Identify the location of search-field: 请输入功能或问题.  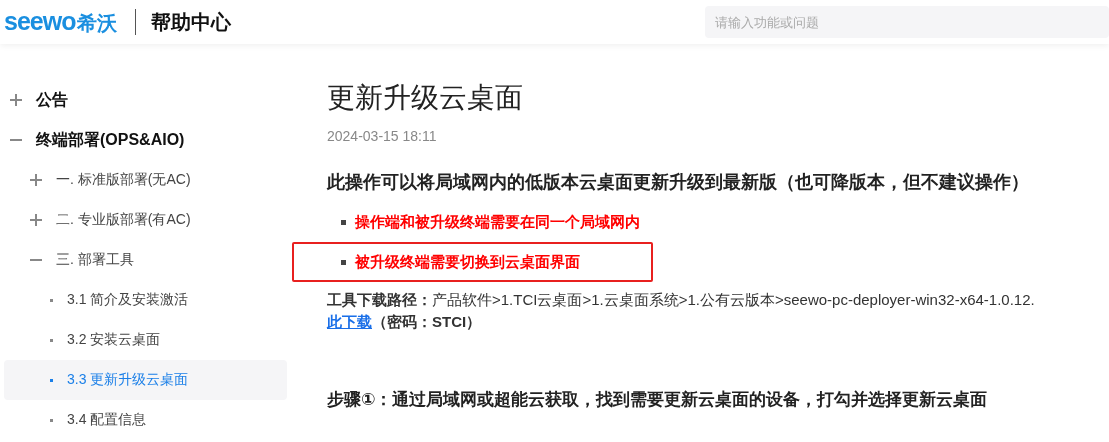
(907, 22).